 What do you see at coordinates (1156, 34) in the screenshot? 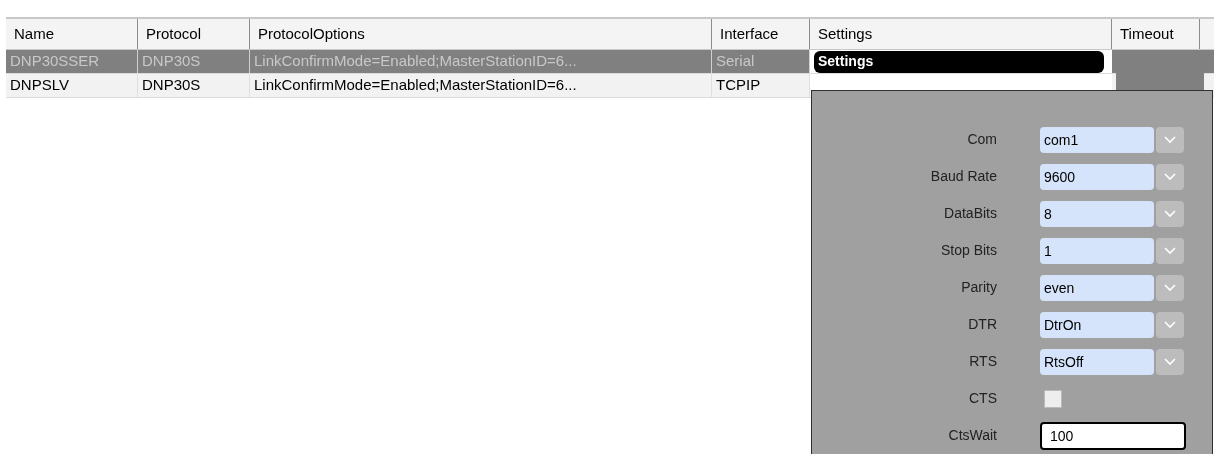
I see `column-header: Timeout` at bounding box center [1156, 34].